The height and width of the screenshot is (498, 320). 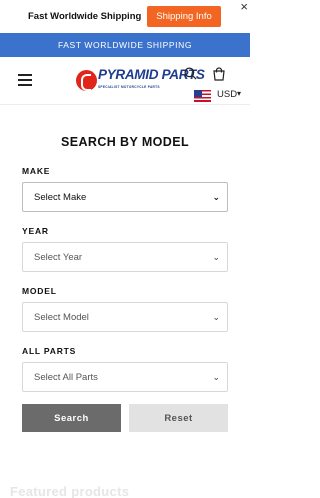 What do you see at coordinates (58, 257) in the screenshot?
I see `year-select-value: Select Year` at bounding box center [58, 257].